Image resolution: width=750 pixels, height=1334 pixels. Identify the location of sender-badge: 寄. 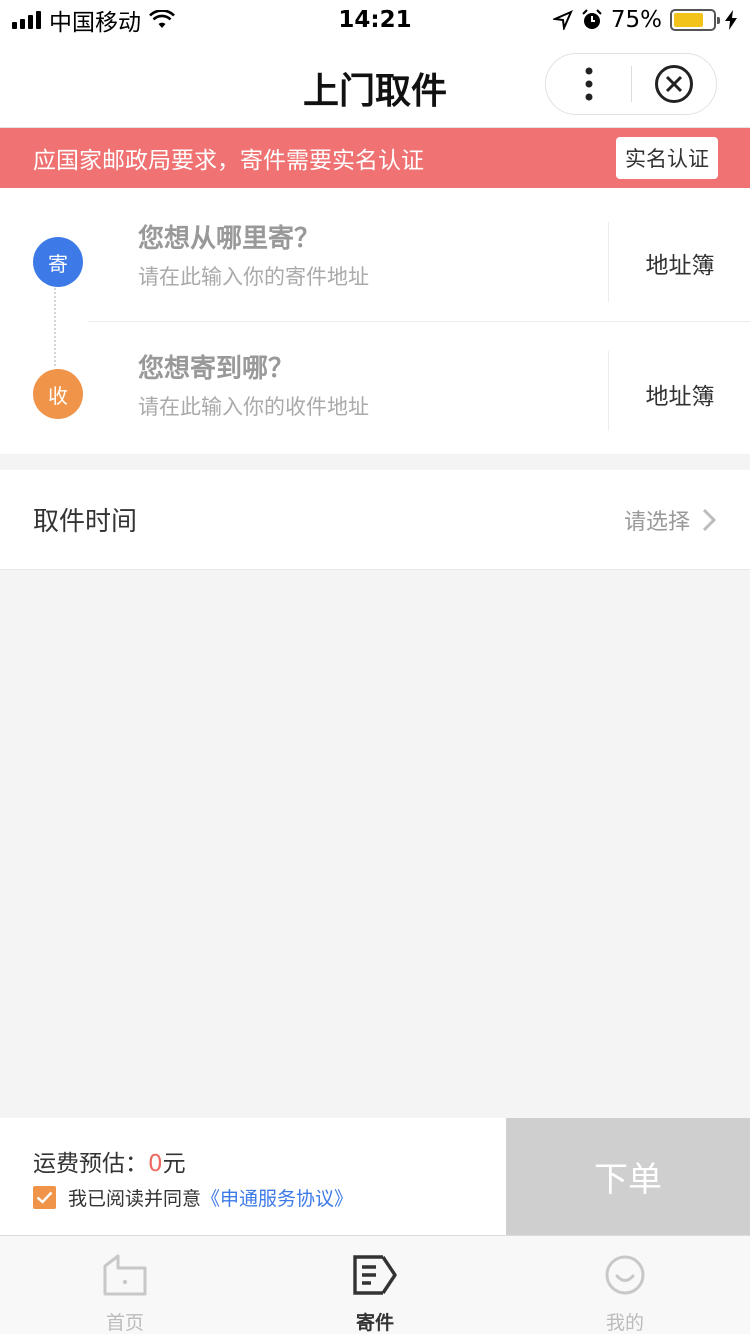
(58, 262).